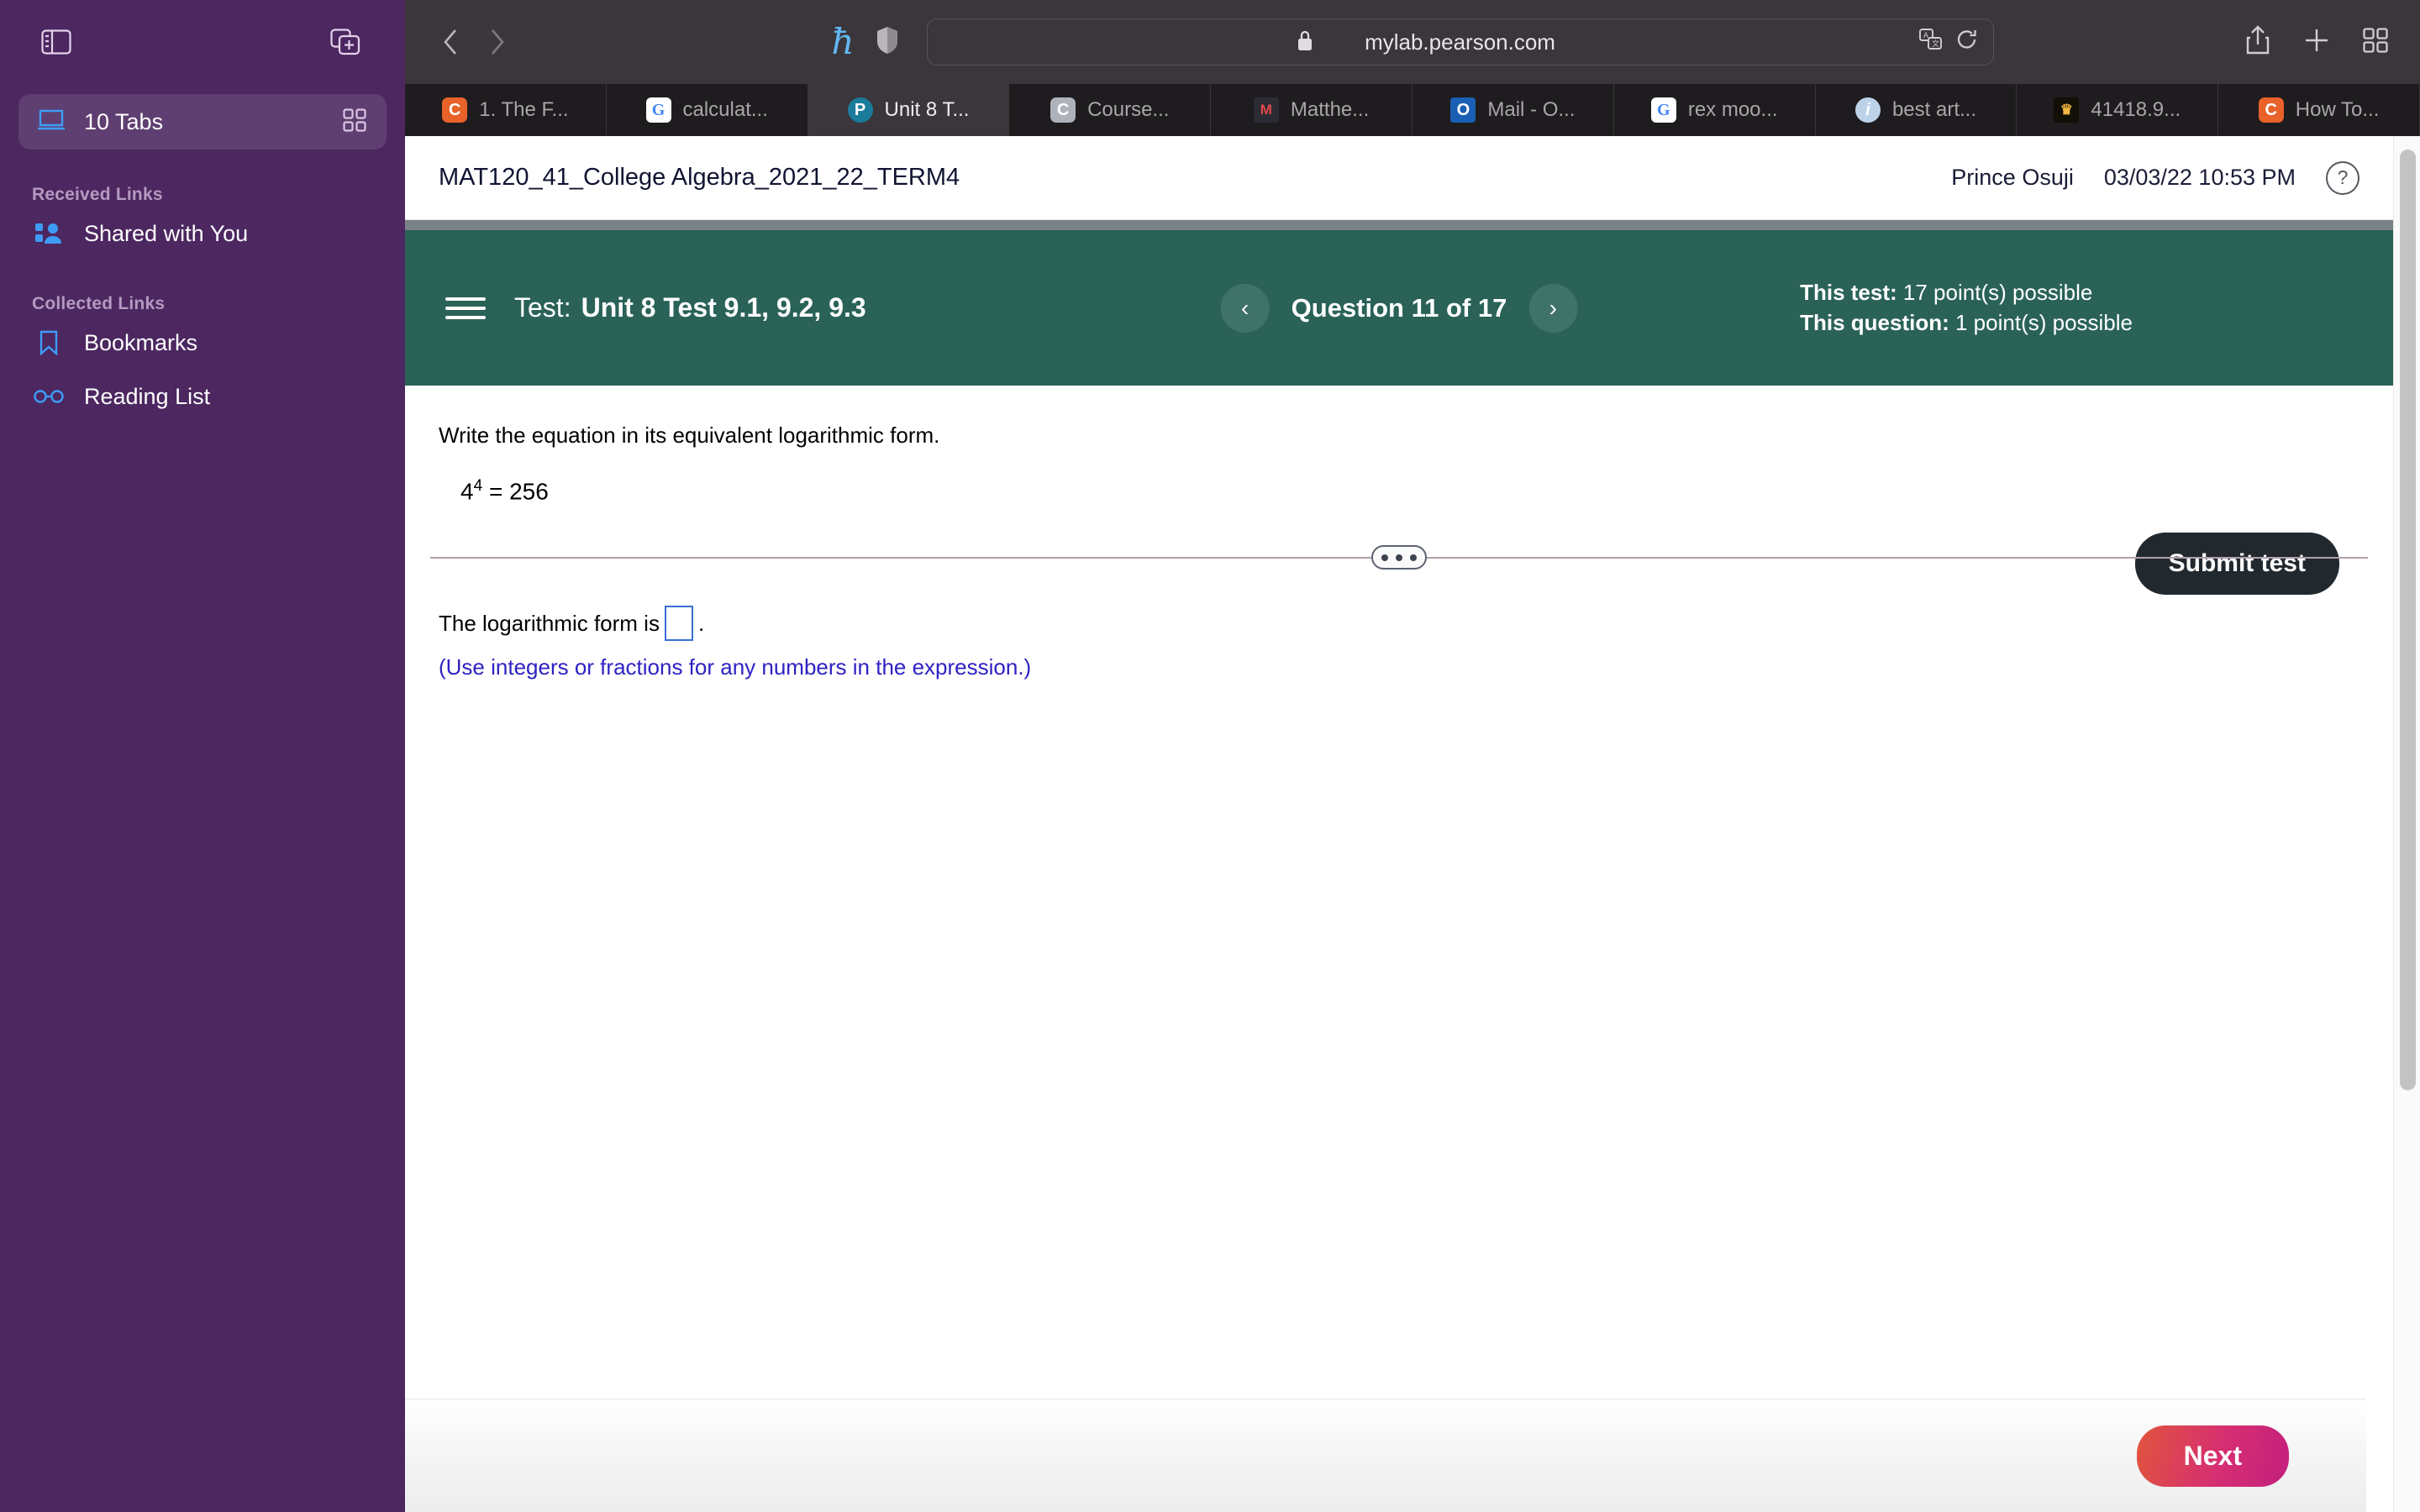 This screenshot has width=2420, height=1512. I want to click on page-title: MAT120_41_College Algebra_2021_22_TERM4, so click(699, 177).